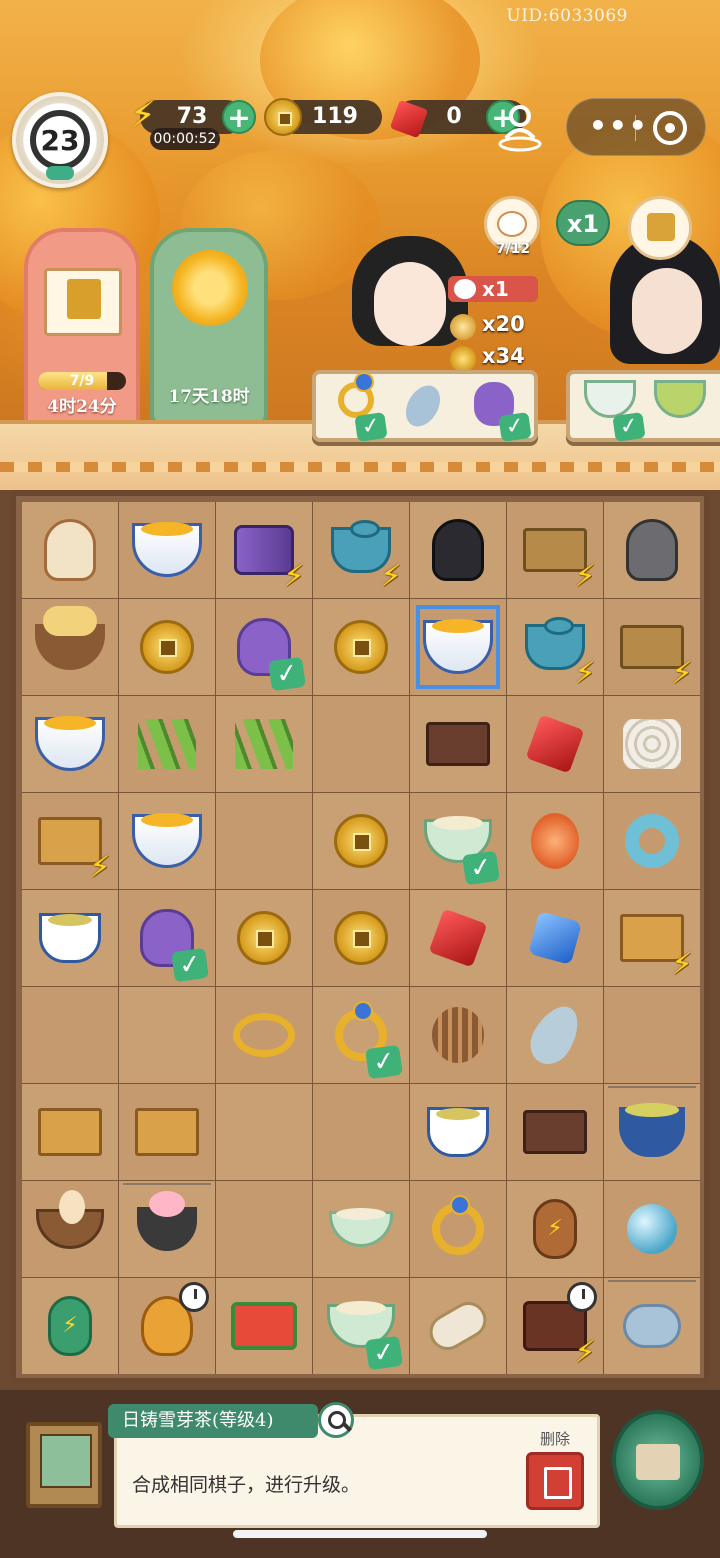 The height and width of the screenshot is (1558, 720). Describe the element at coordinates (567, 16) in the screenshot. I see `uid-label: UID:6033069` at that location.